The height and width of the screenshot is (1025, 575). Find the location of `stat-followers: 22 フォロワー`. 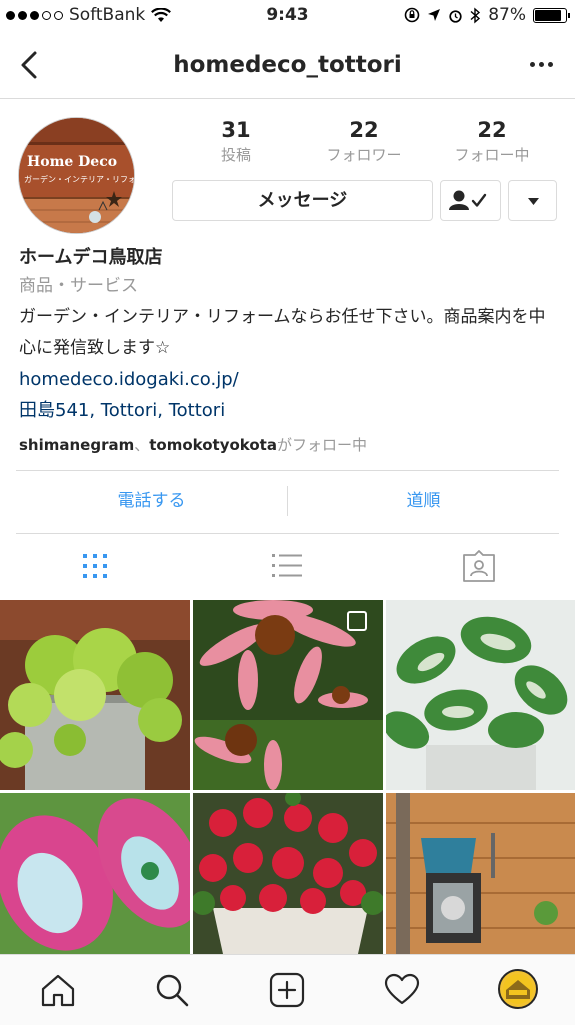

stat-followers: 22 フォロワー is located at coordinates (364, 141).